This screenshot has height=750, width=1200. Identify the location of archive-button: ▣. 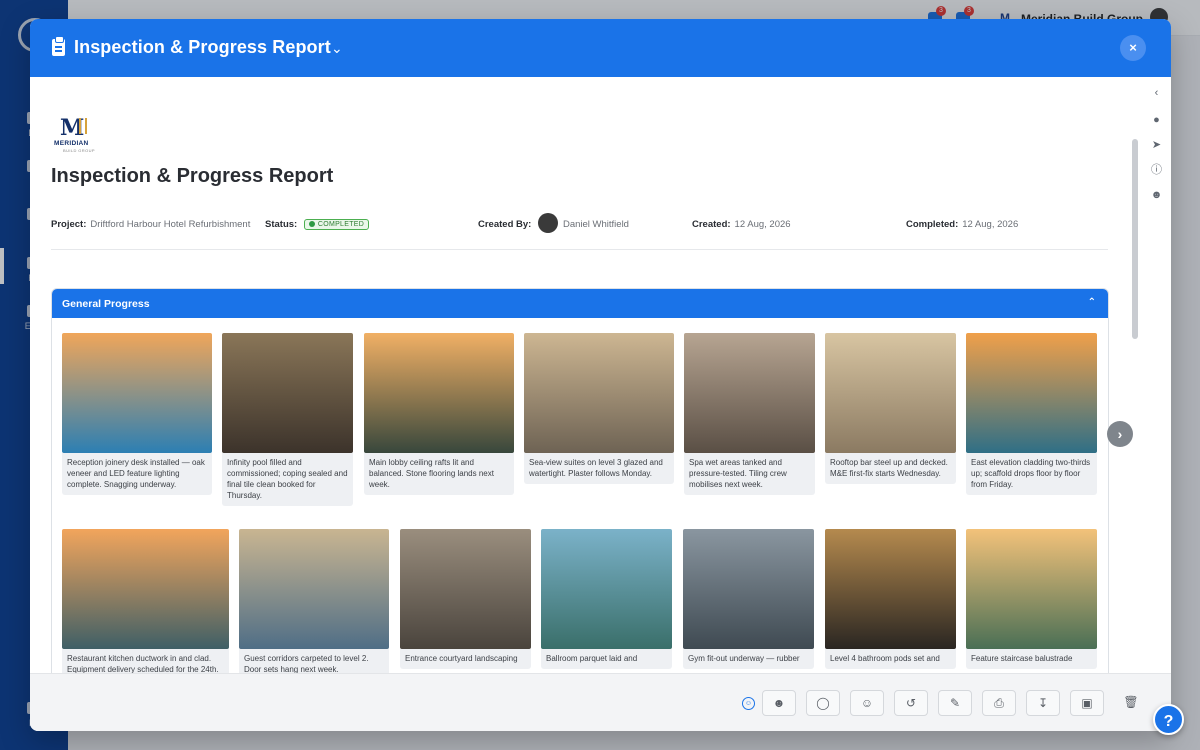
(1087, 703).